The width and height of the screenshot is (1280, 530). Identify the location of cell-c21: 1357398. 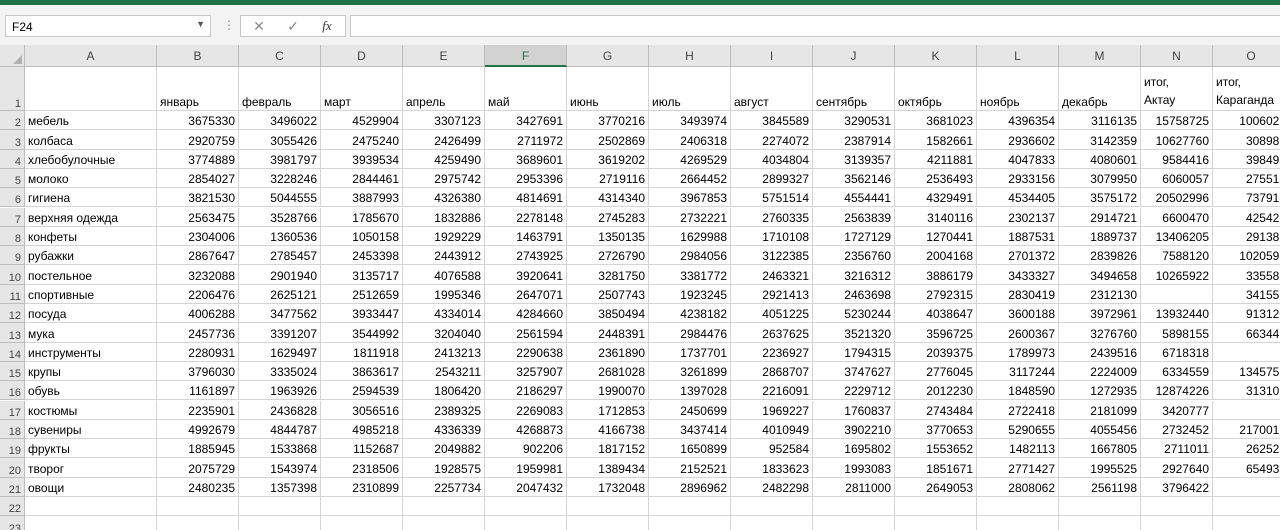
(280, 487).